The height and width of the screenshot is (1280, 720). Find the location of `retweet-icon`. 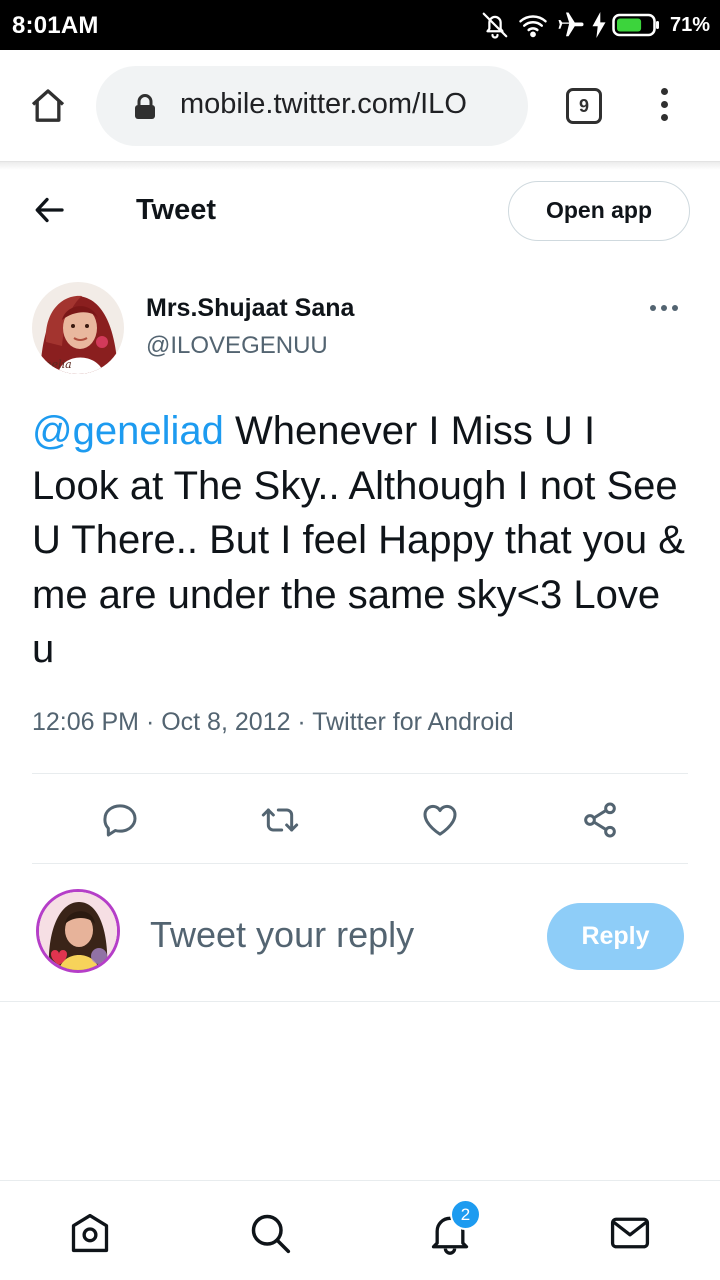

retweet-icon is located at coordinates (280, 820).